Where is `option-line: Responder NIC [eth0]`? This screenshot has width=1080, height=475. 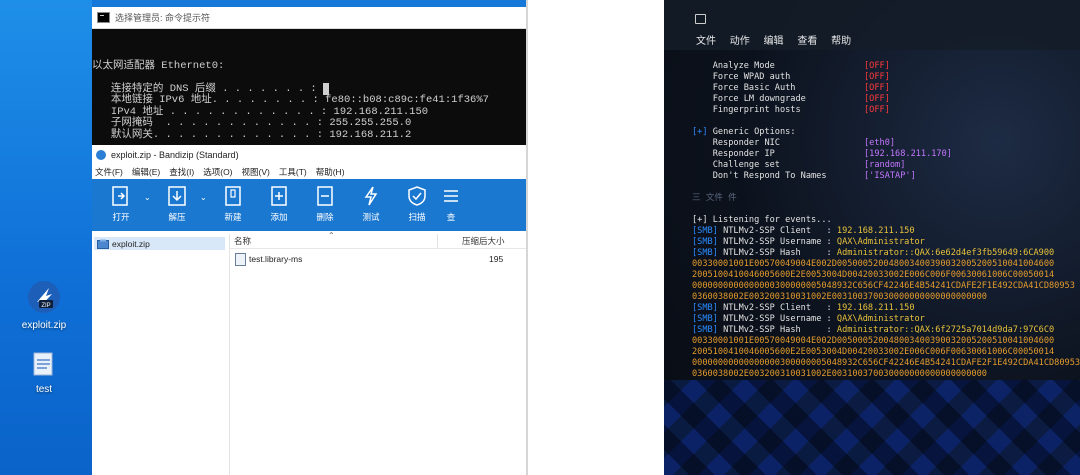
option-line: Responder NIC [eth0] is located at coordinates (804, 143).